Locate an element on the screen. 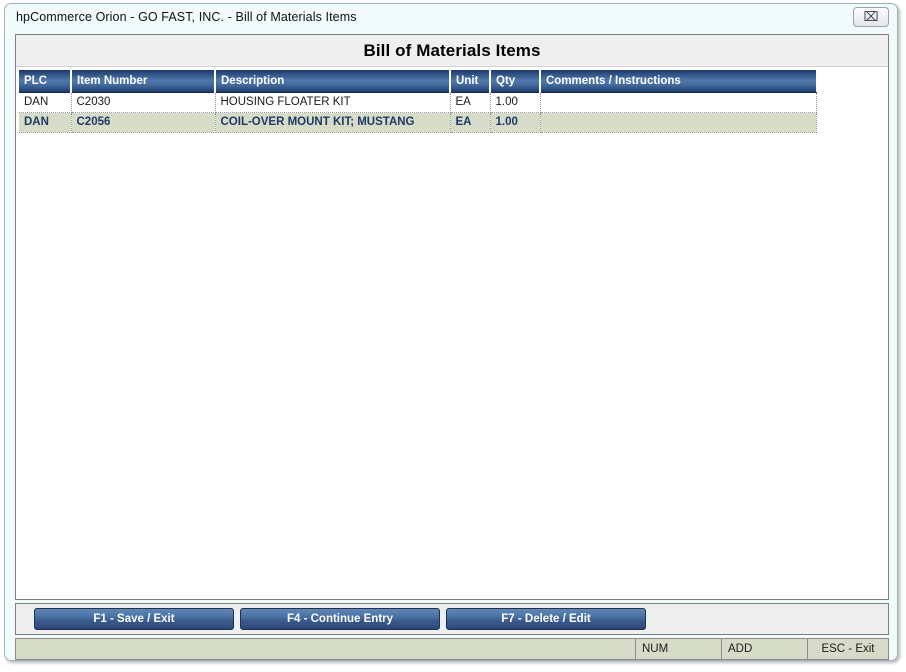  panel-header: Bill of Materials Items is located at coordinates (452, 51).